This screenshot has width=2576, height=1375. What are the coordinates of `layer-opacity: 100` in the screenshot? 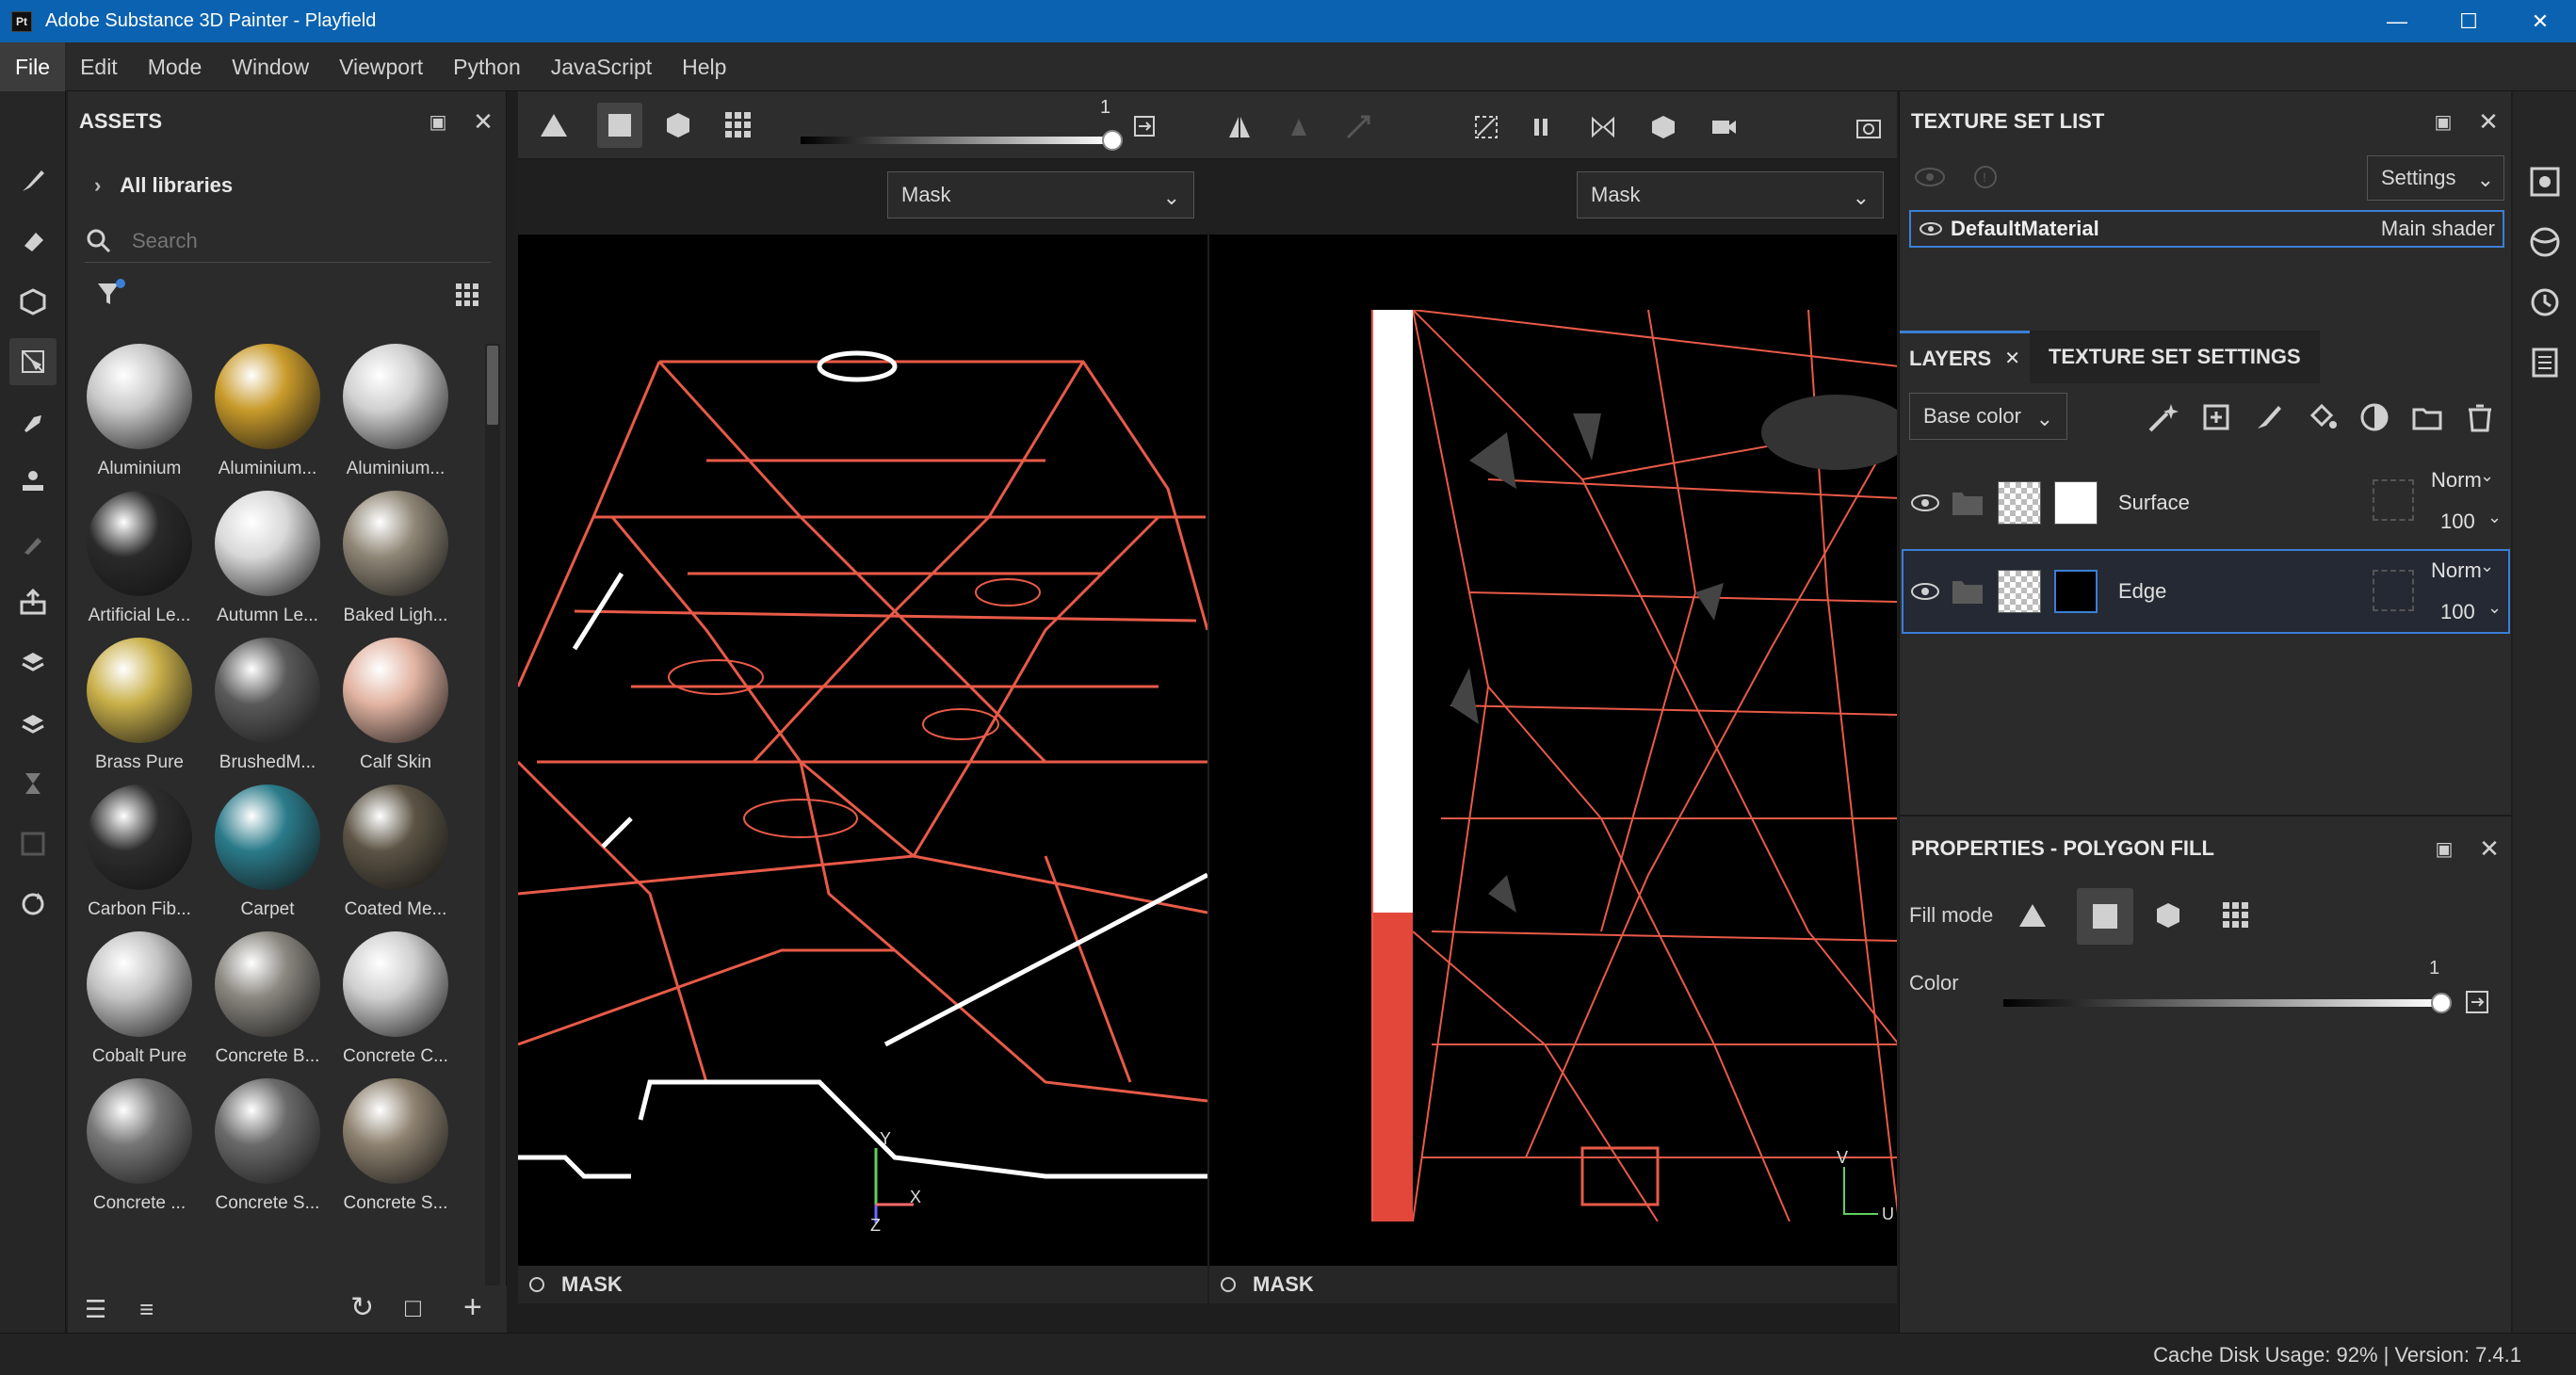 It's located at (2457, 522).